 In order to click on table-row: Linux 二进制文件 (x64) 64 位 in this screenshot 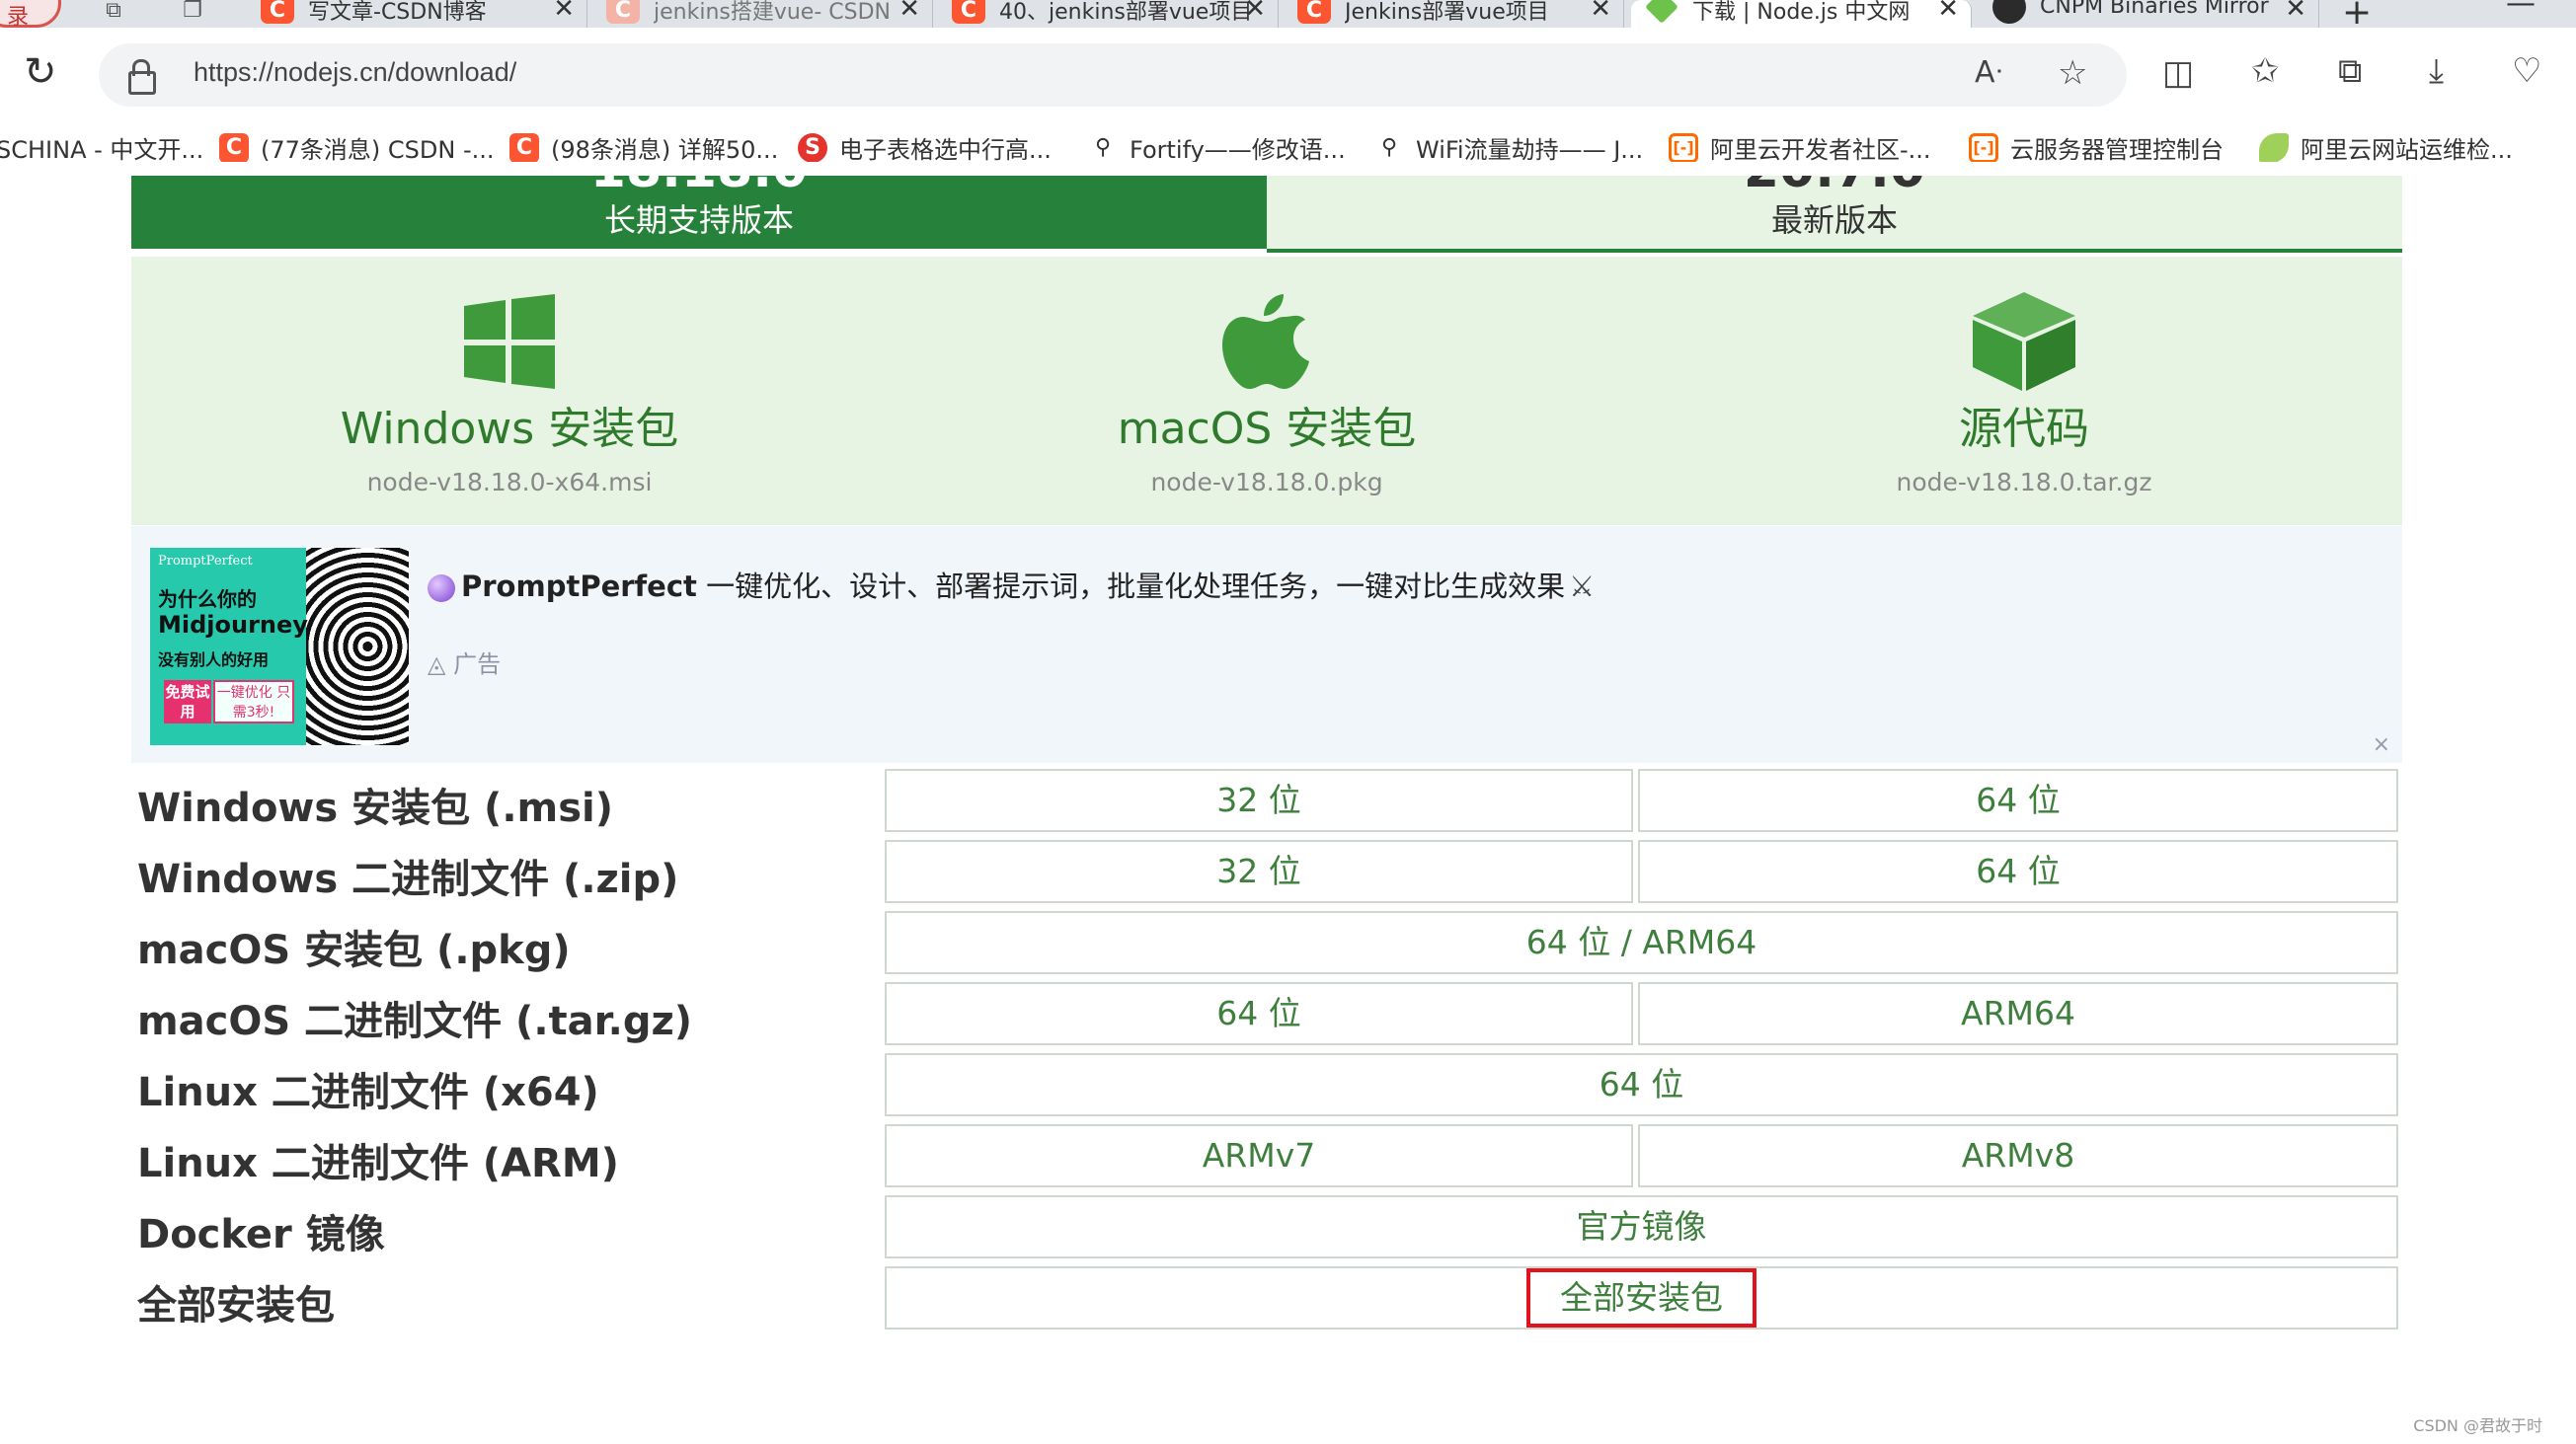, I will do `click(1266, 1085)`.